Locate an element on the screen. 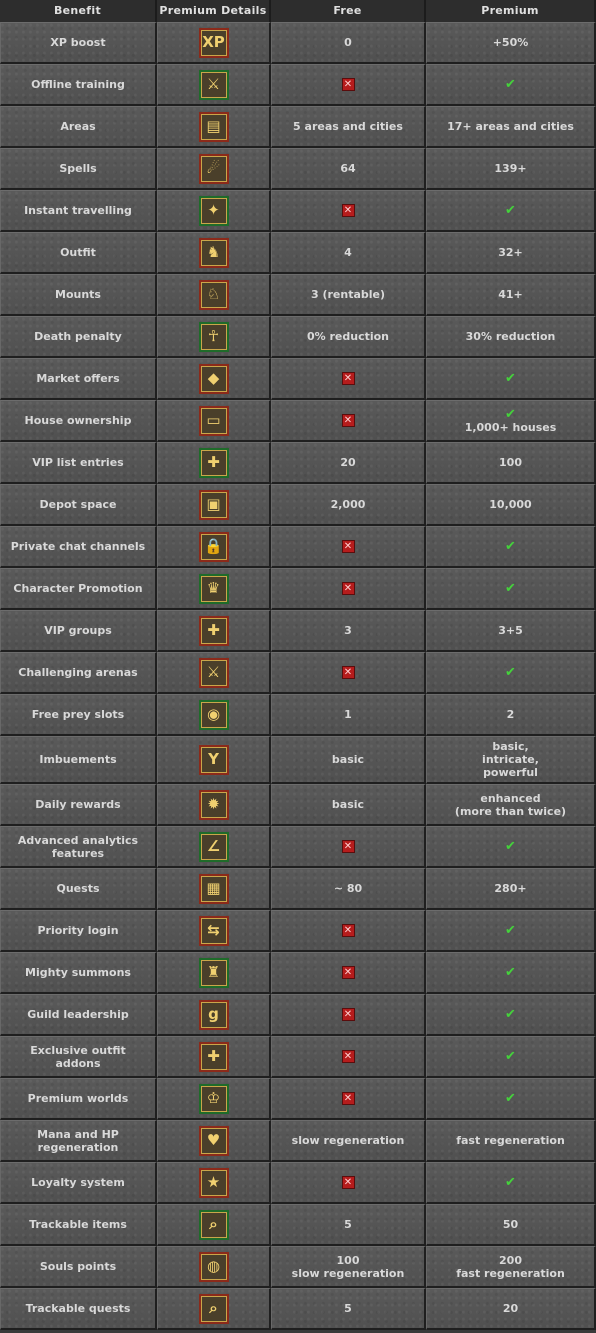  outfit-addon-icon: ✚ is located at coordinates (213, 1056).